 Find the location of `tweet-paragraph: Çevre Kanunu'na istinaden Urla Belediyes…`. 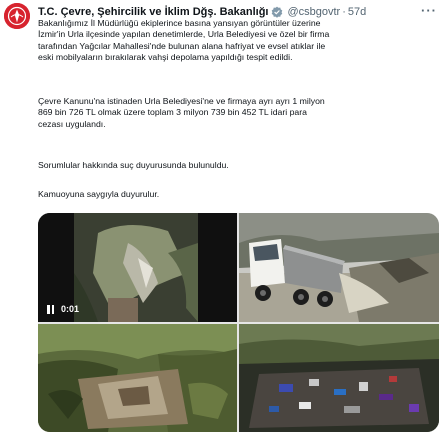

tweet-paragraph: Çevre Kanunu'na istinaden Urla Belediyes… is located at coordinates (181, 112).